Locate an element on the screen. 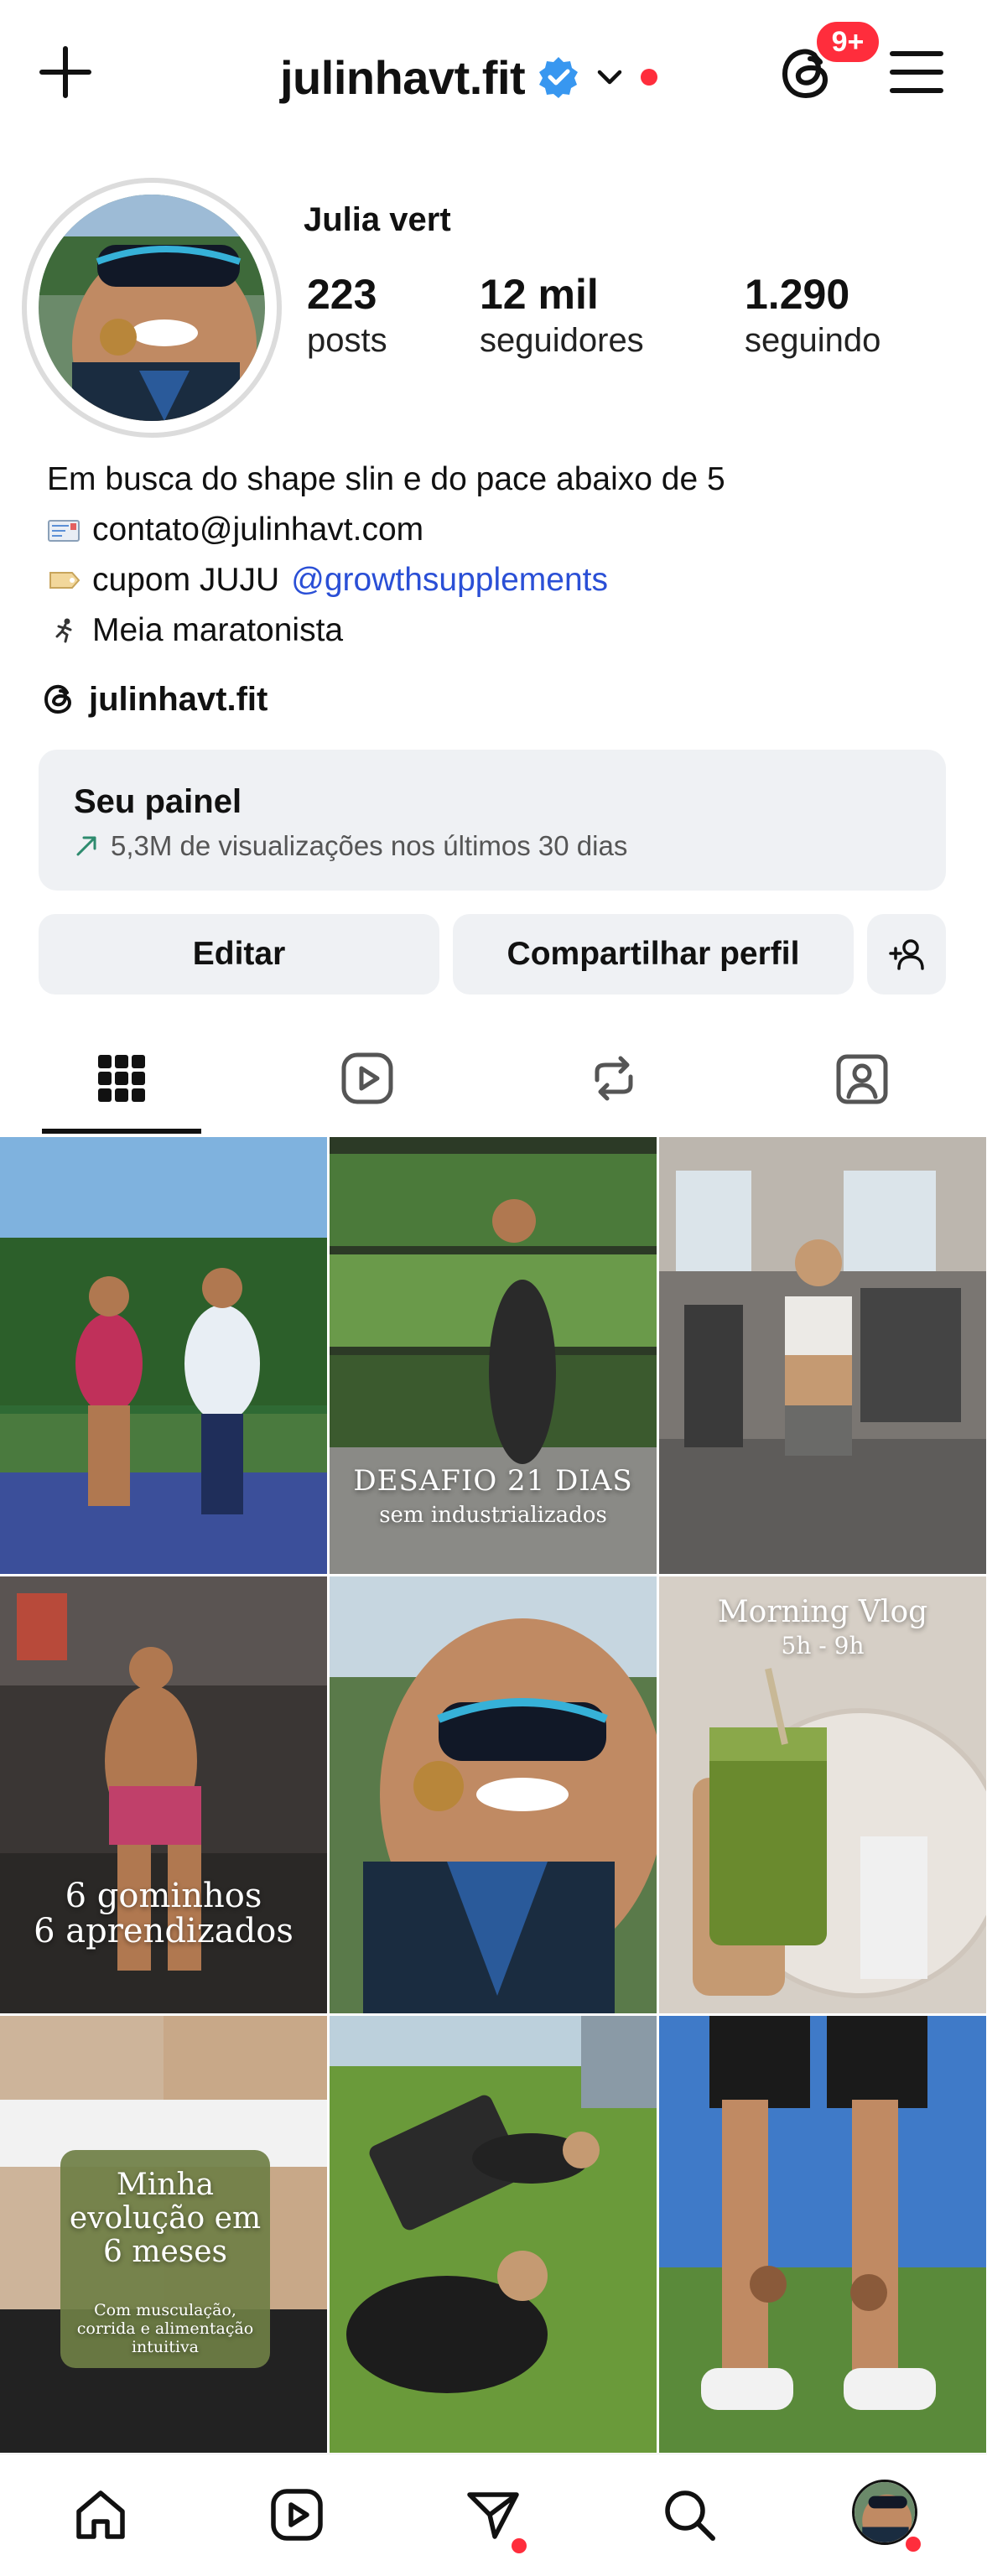  post-overlay-subtitle: 6 aprendizados is located at coordinates (164, 1931).